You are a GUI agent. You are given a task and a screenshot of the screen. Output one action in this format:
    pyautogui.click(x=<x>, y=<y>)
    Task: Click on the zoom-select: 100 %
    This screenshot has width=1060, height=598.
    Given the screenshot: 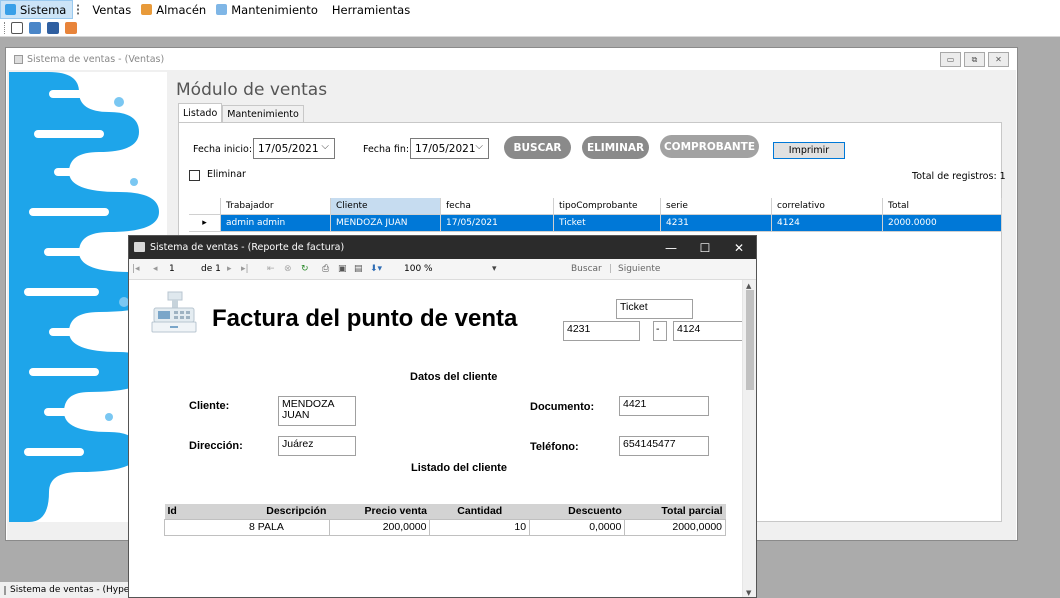 What is the action you would take?
    pyautogui.click(x=418, y=269)
    